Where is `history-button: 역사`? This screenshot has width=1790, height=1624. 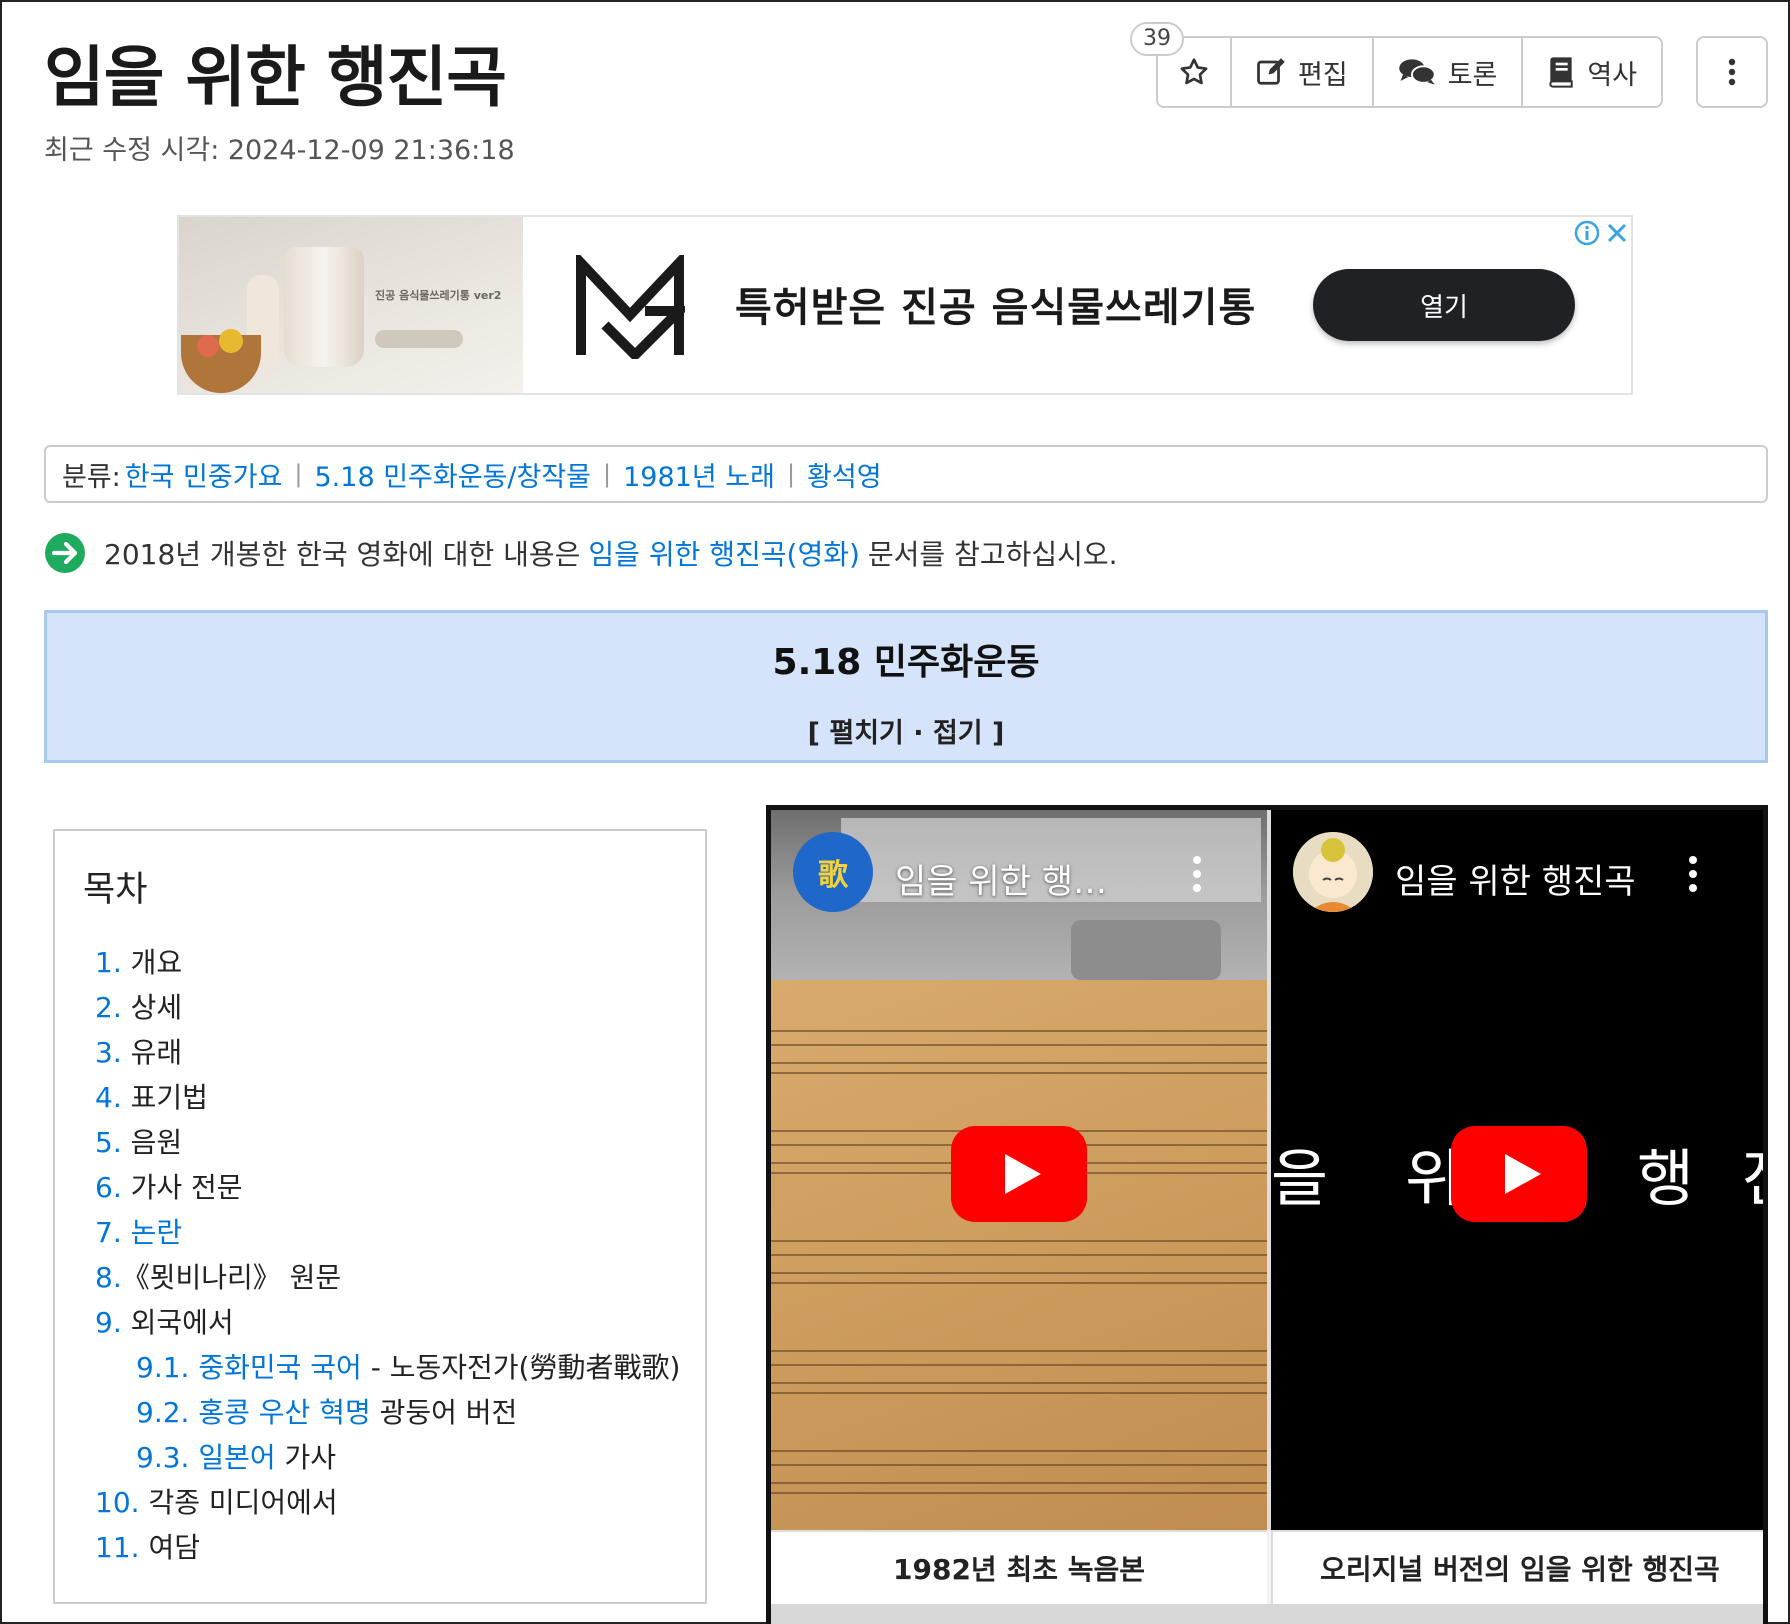
history-button: 역사 is located at coordinates (1592, 72).